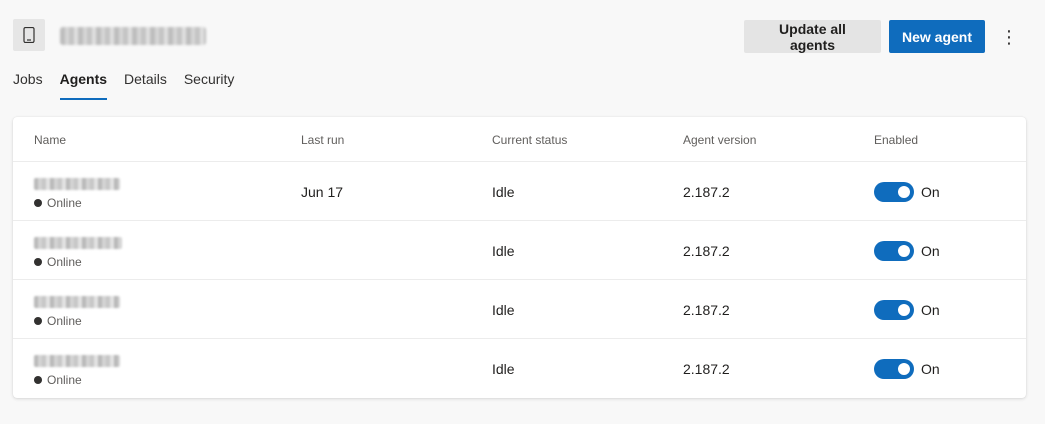 Image resolution: width=1045 pixels, height=424 pixels. I want to click on column-header-agent-version: Agent version, so click(719, 140).